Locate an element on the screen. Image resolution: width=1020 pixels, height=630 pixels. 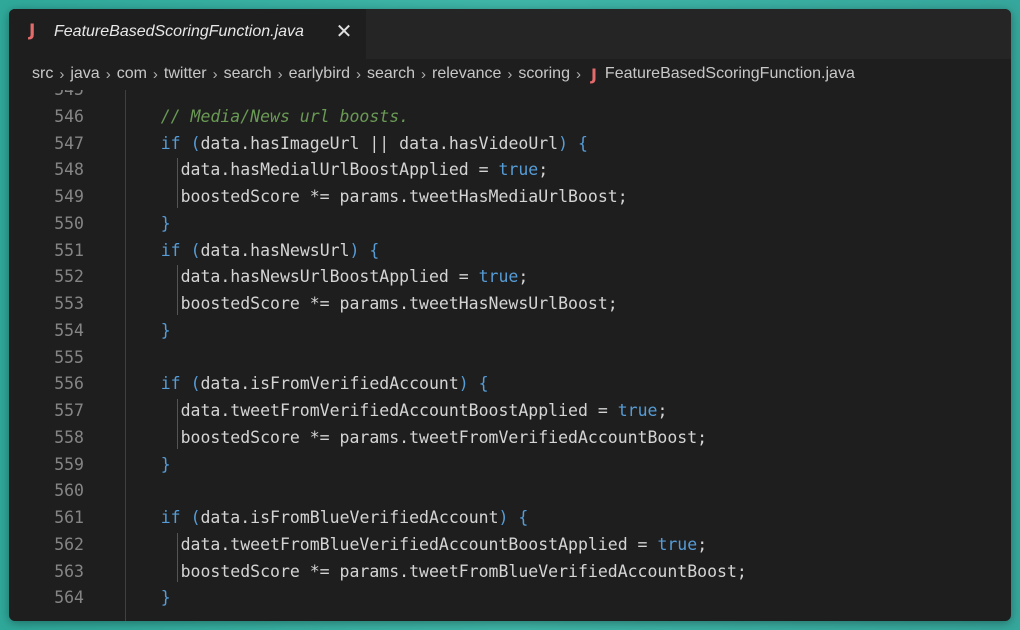
breadcrumb-item-earlybird: earlybird is located at coordinates (319, 74).